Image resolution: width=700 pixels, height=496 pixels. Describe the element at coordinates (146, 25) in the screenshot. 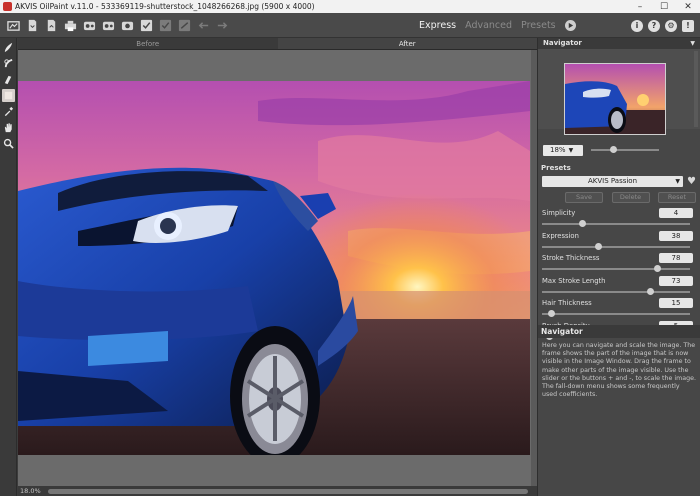

I see `check-icon` at that location.